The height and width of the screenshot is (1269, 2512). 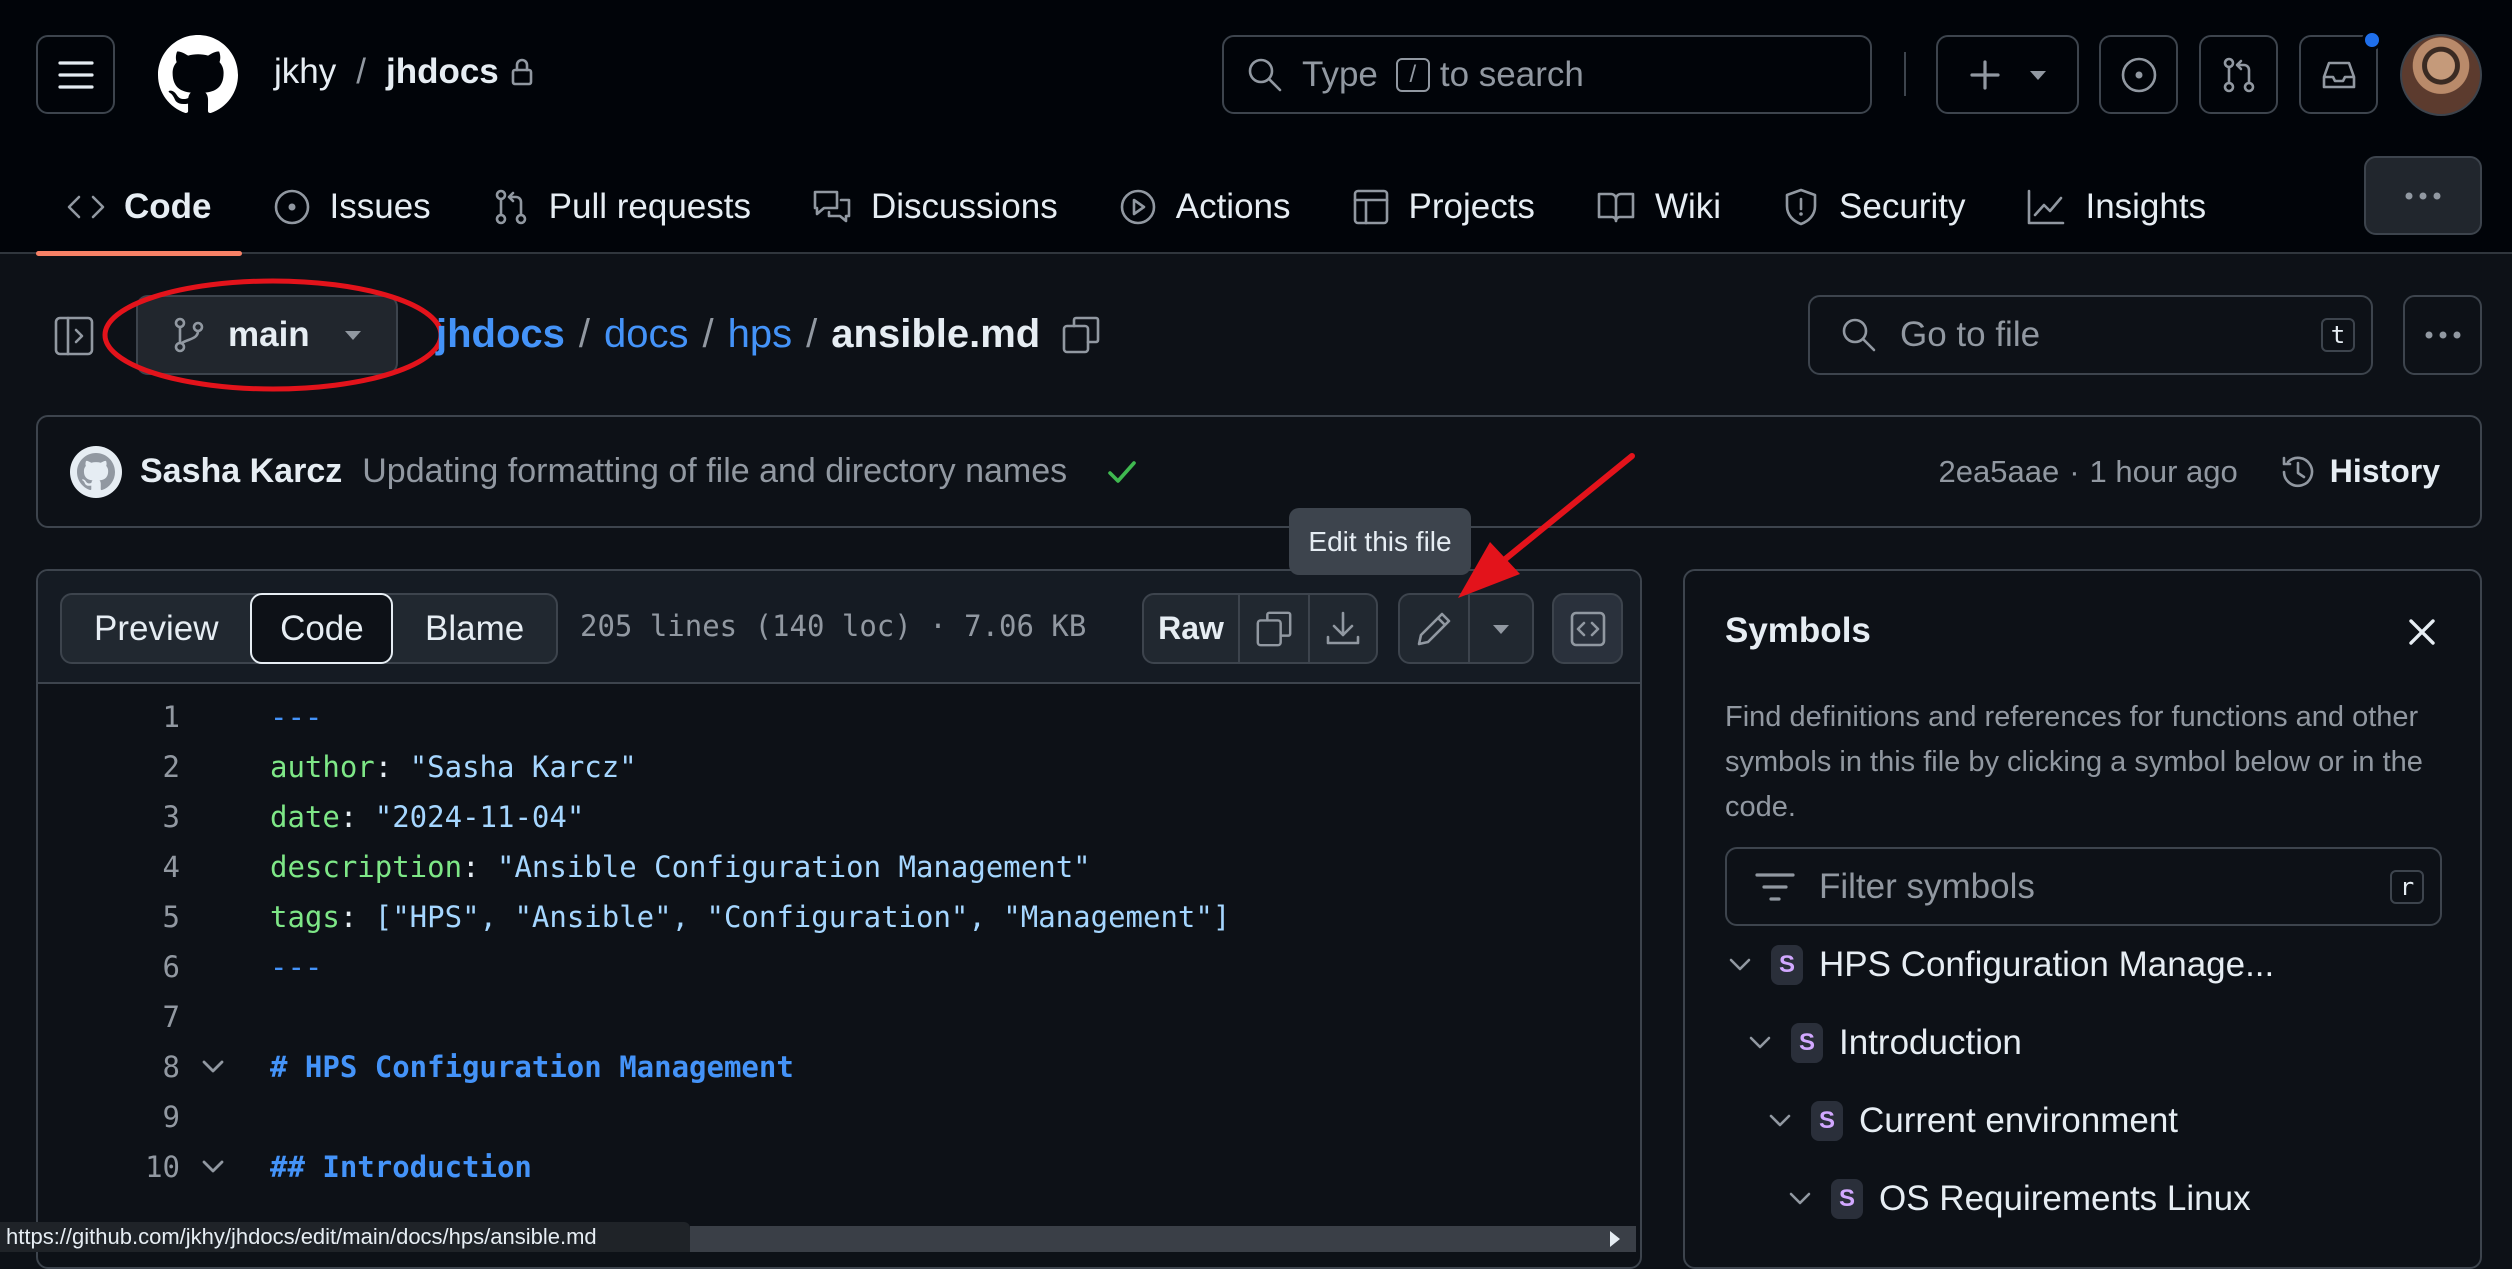 What do you see at coordinates (523, 767) in the screenshot?
I see `yaml-value: "Sasha Karcz"` at bounding box center [523, 767].